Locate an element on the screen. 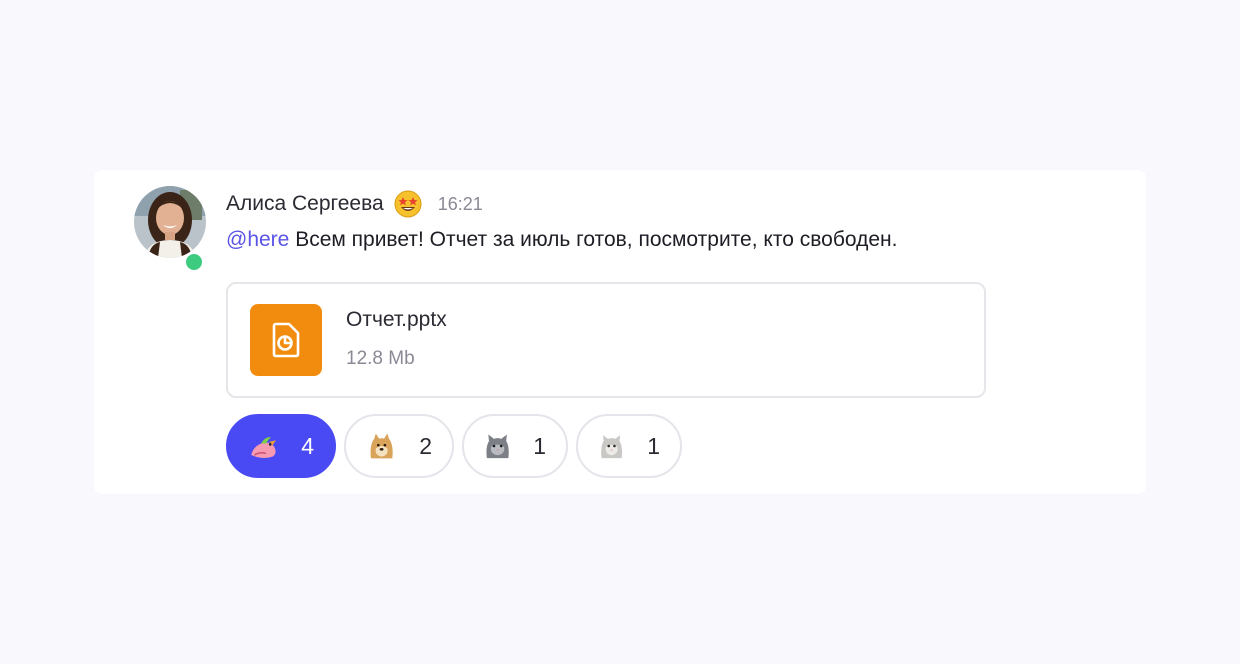 This screenshot has height=664, width=1240. message-header: Алиса Сергеева 16:21 is located at coordinates (354, 204).